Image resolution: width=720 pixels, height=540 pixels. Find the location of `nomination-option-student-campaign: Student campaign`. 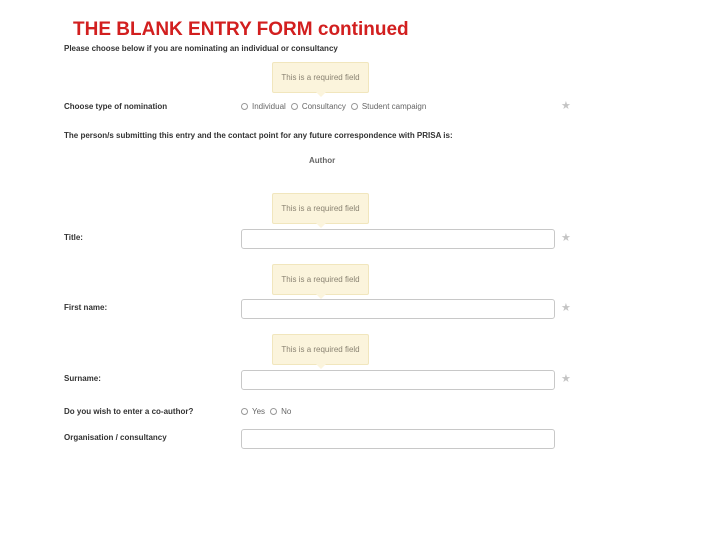

nomination-option-student-campaign: Student campaign is located at coordinates (388, 106).